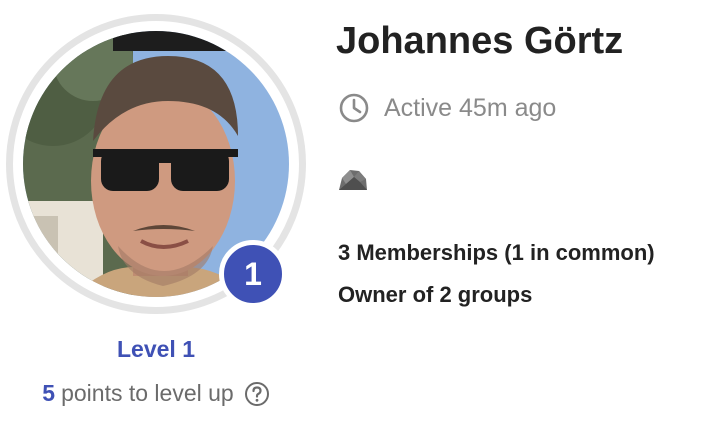 Image resolution: width=720 pixels, height=430 pixels. What do you see at coordinates (156, 349) in the screenshot?
I see `level-label: Level 1` at bounding box center [156, 349].